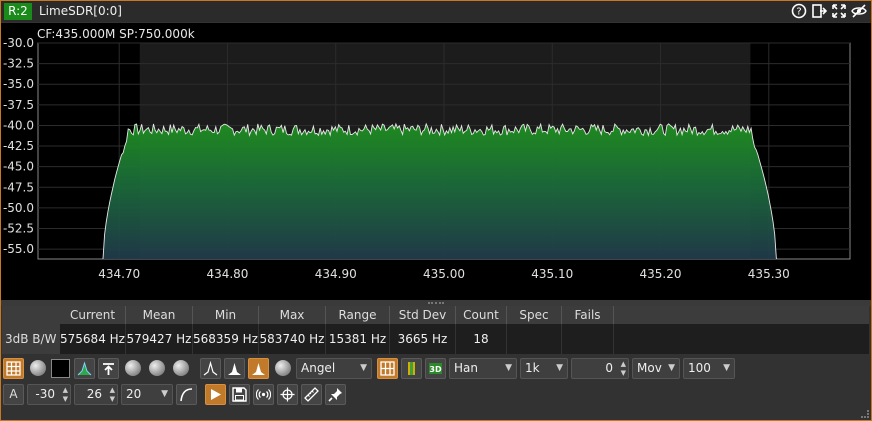 The height and width of the screenshot is (421, 872). Describe the element at coordinates (96, 394) in the screenshot. I see `range-spinbox: 26 ▲ ▼` at that location.